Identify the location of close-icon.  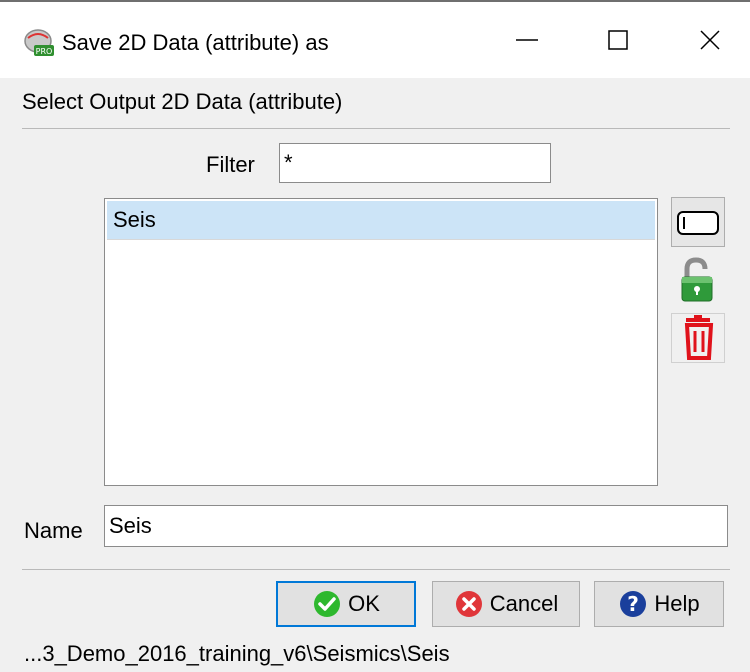
(710, 40).